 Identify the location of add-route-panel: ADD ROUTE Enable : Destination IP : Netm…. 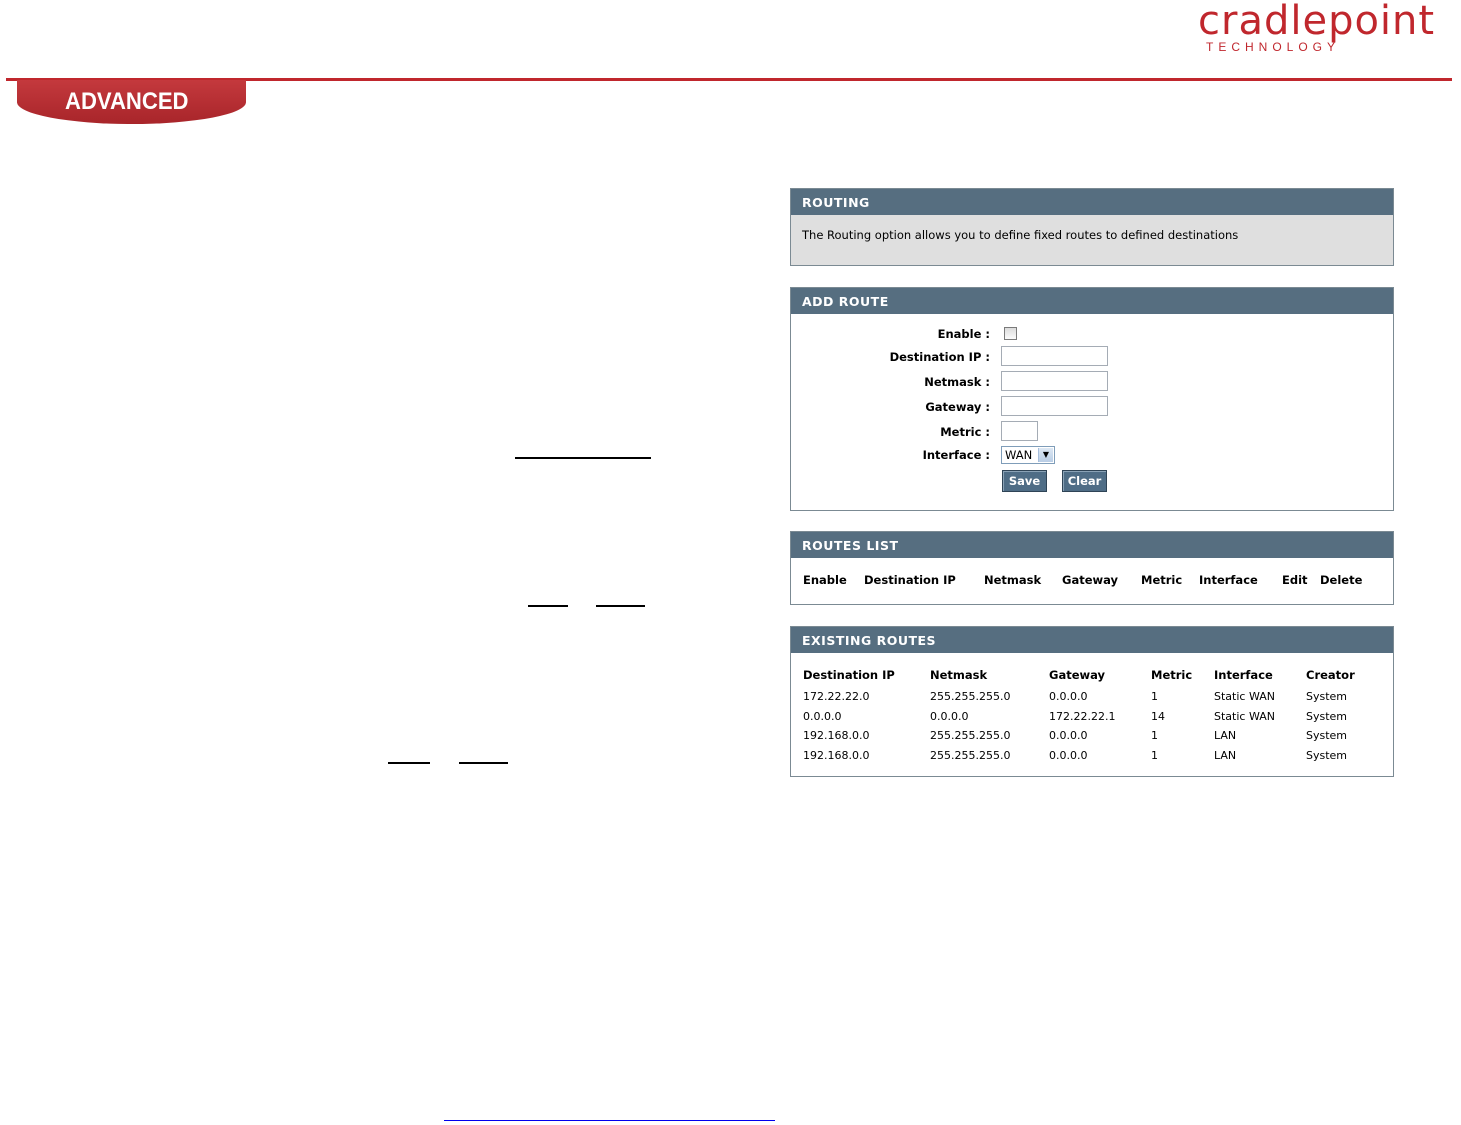
(1092, 399).